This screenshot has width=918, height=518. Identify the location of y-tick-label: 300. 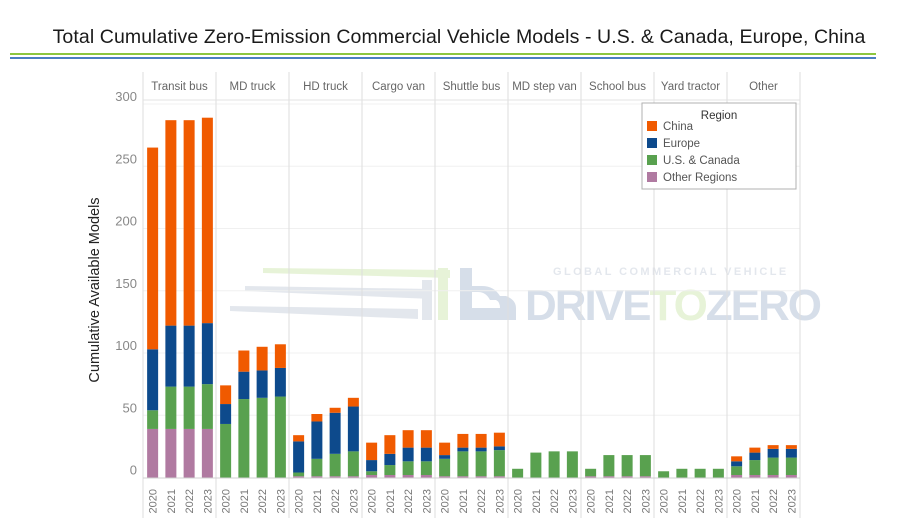
(126, 96).